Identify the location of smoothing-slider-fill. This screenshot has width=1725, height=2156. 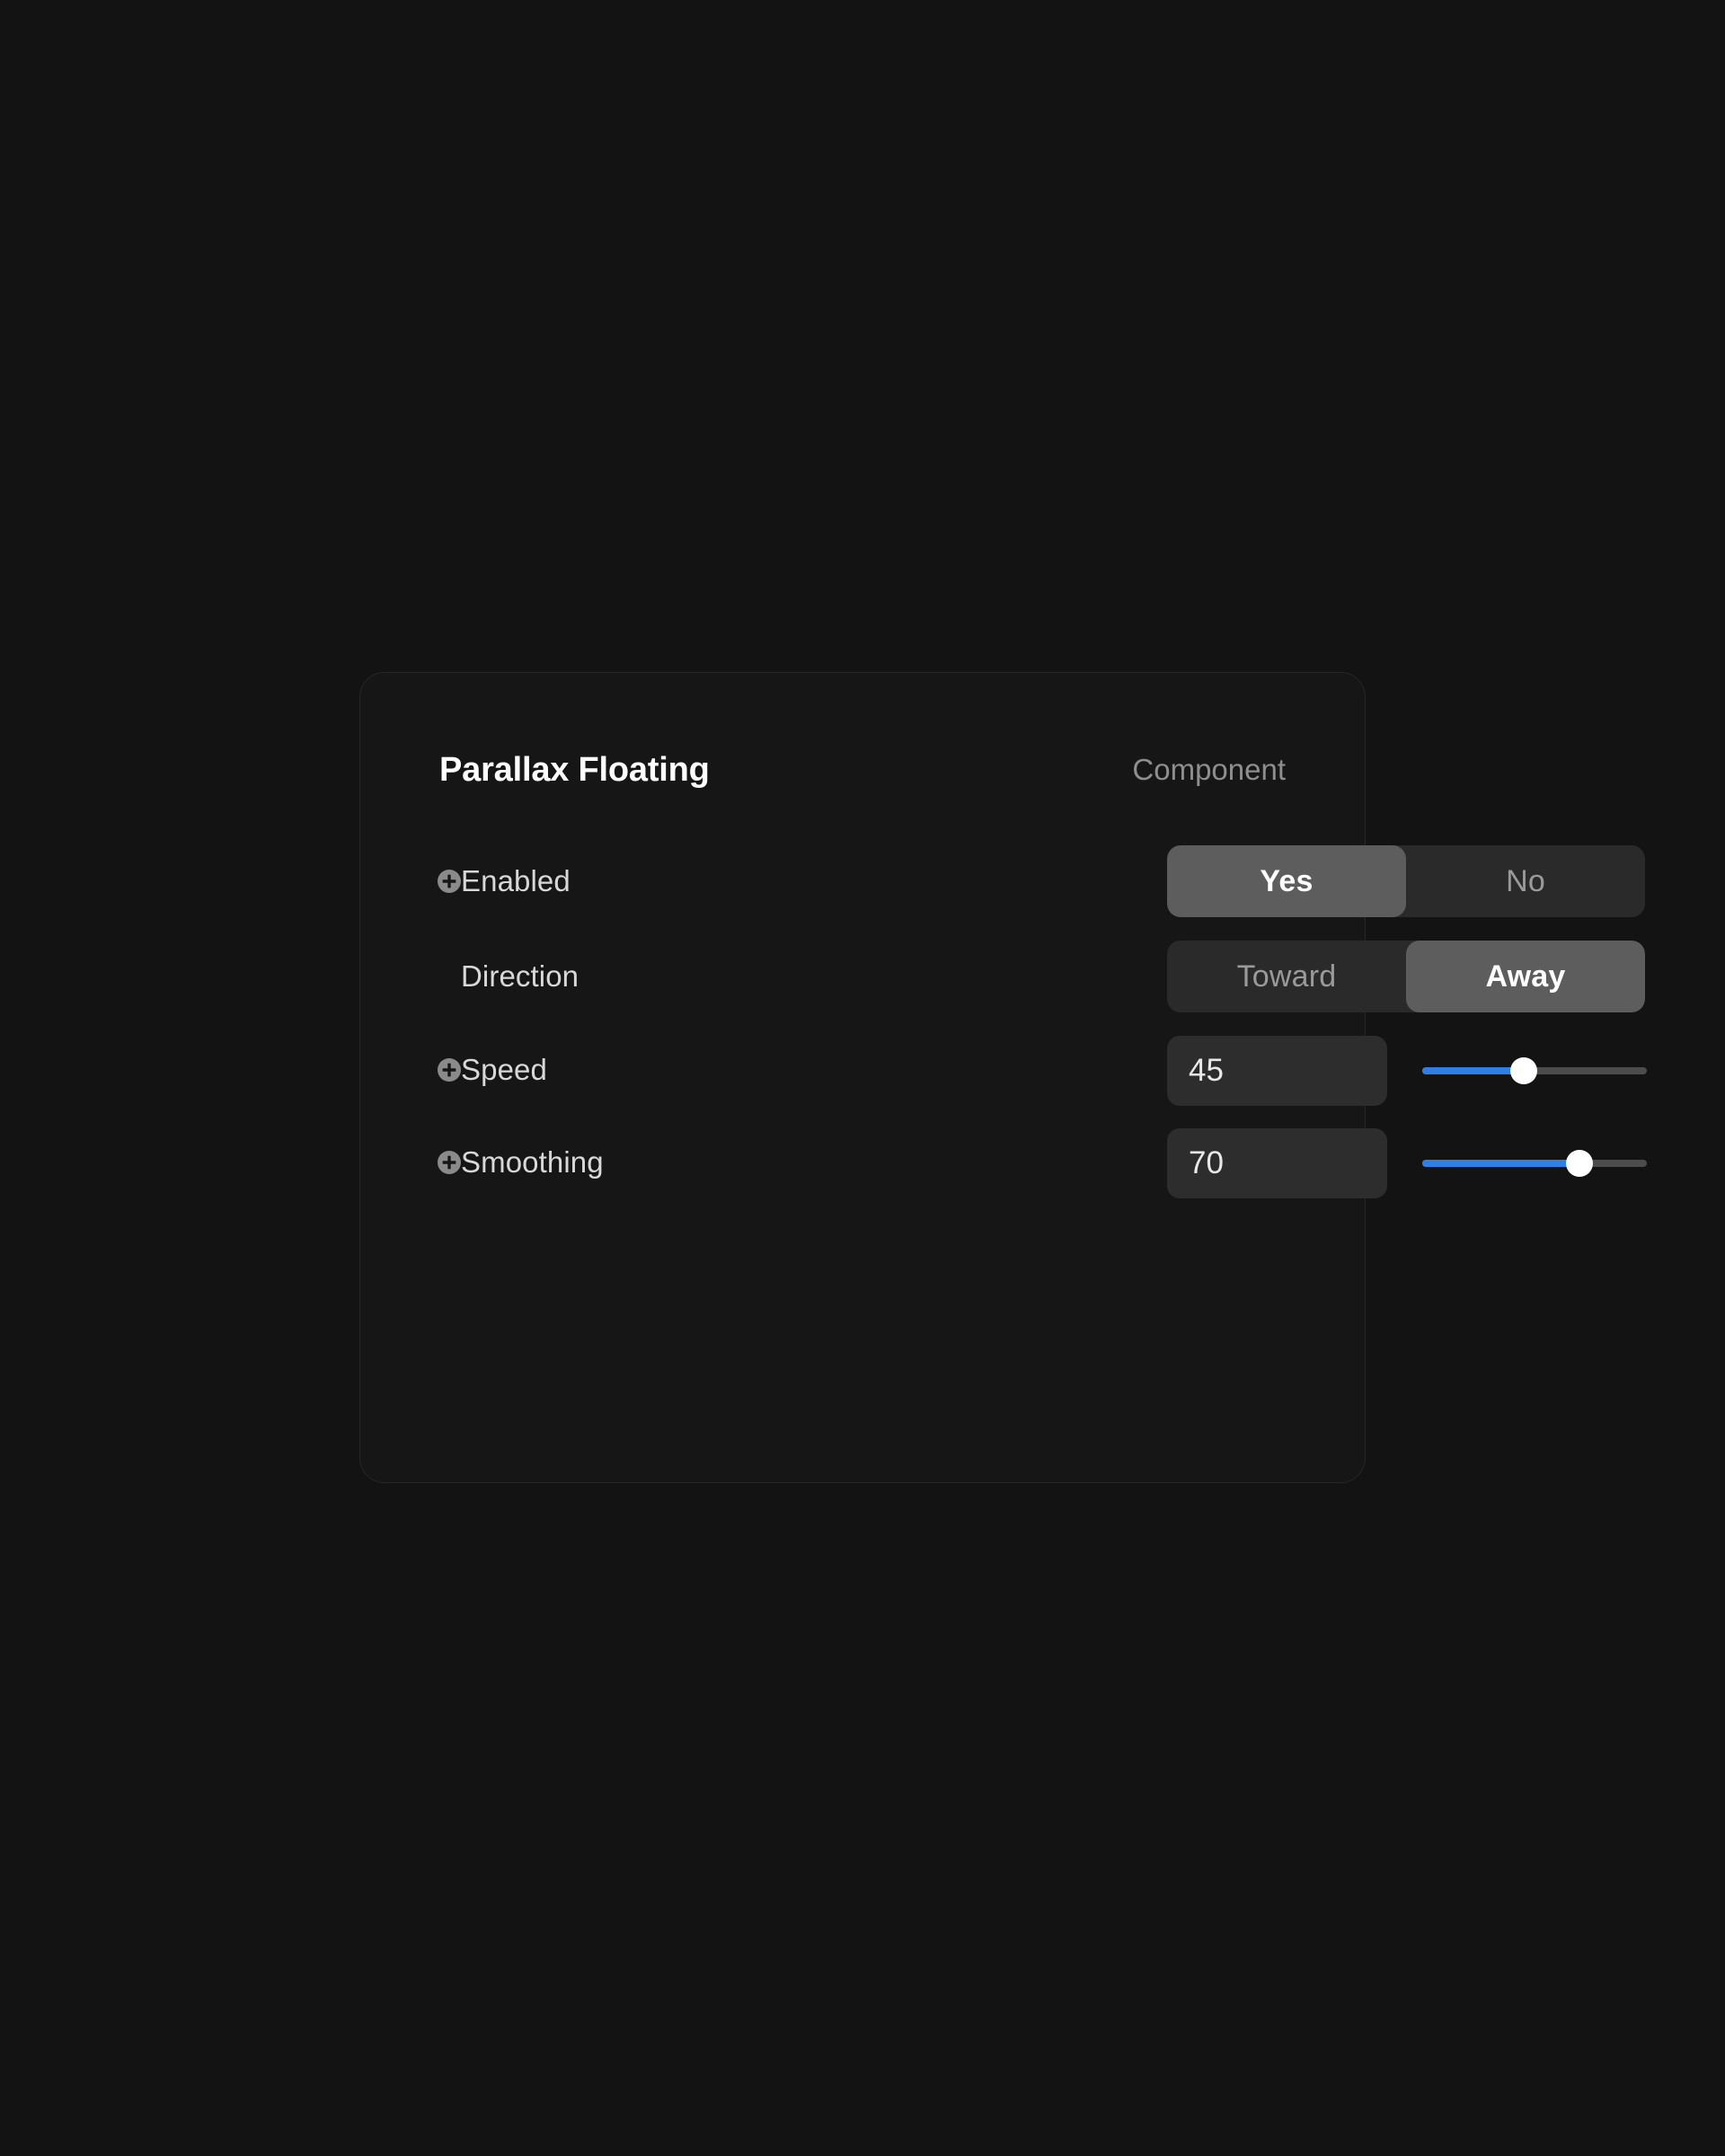
(1500, 1163).